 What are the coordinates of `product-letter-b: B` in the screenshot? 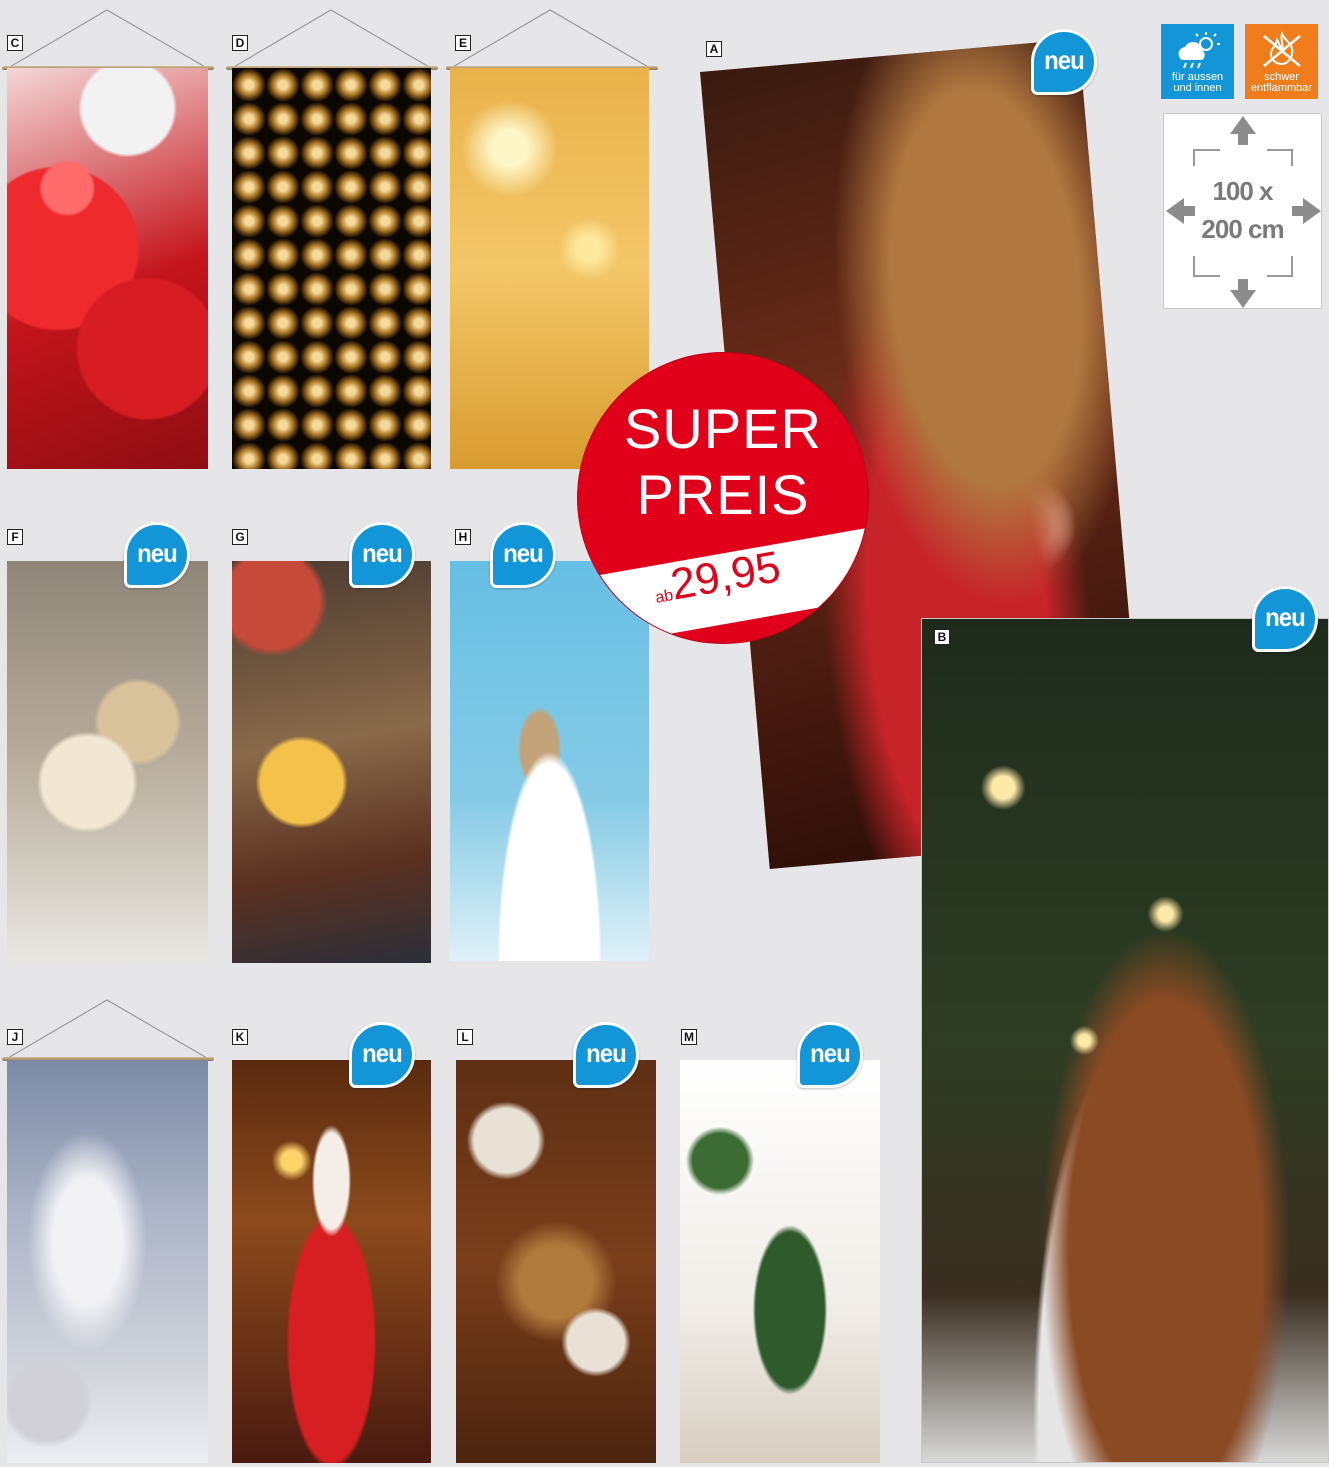 It's located at (942, 637).